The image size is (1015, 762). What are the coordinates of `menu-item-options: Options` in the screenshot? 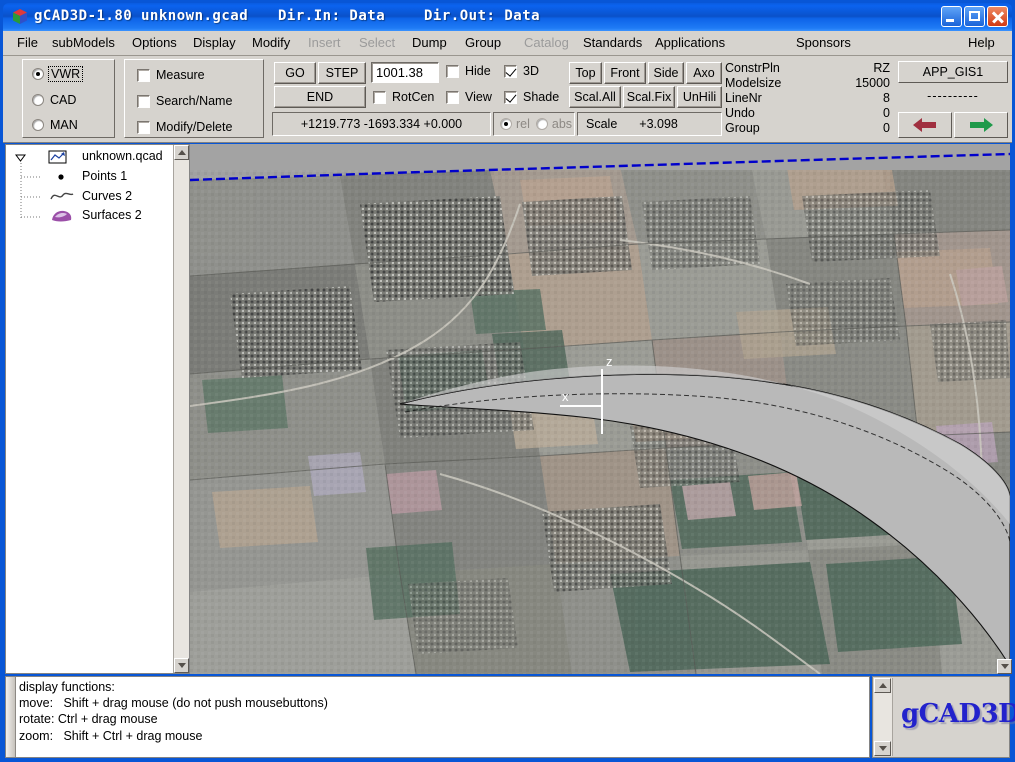 It's located at (154, 42).